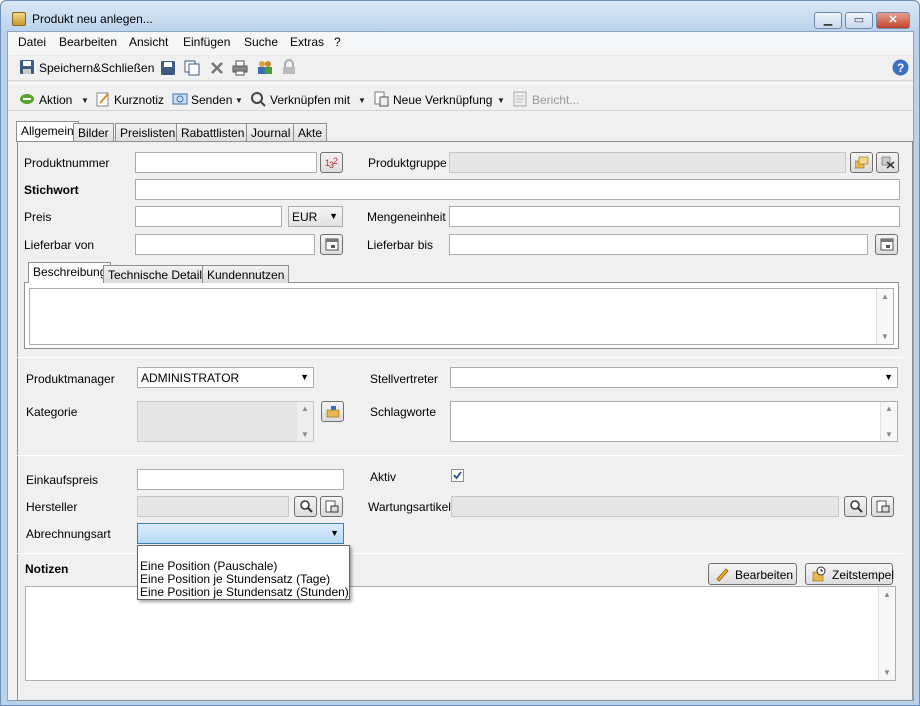  Describe the element at coordinates (235, 579) in the screenshot. I see `option-stundensatz-tage: Eine Position je Stundensatz (Tage)` at that location.